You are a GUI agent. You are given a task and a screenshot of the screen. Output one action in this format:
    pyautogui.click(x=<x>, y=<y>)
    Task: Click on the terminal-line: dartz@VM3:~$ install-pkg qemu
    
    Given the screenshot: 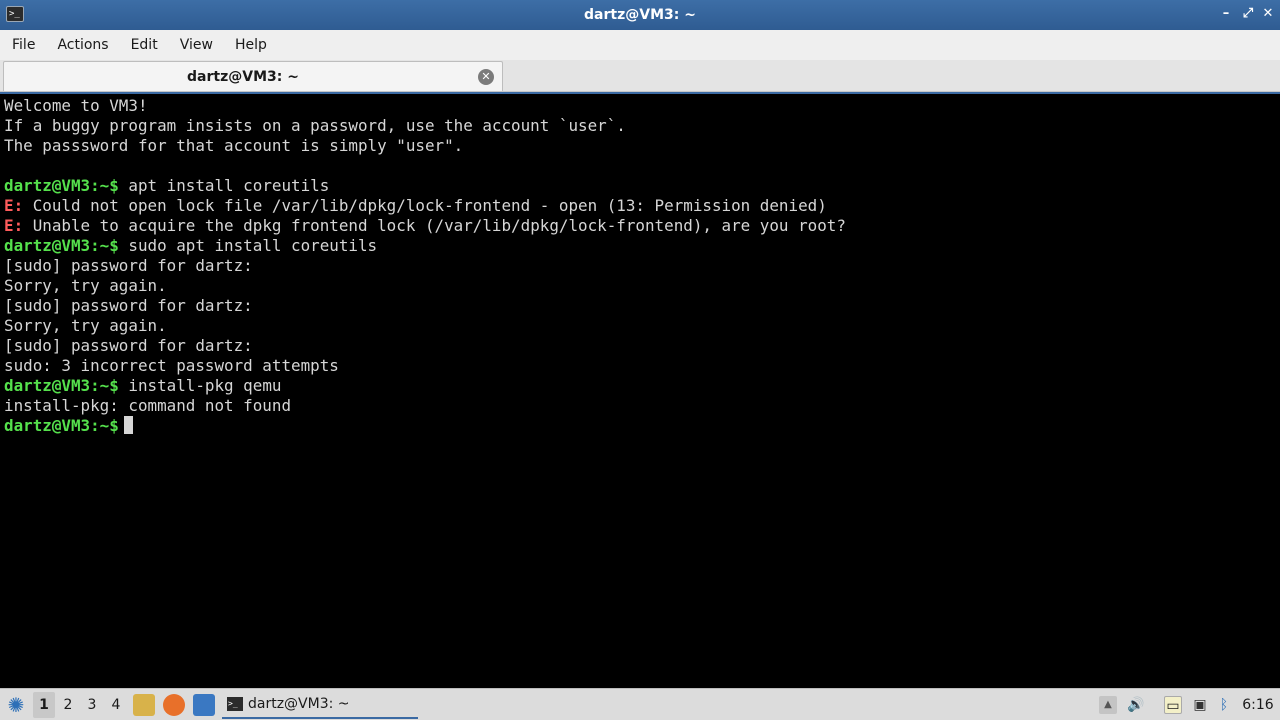 What is the action you would take?
    pyautogui.click(x=640, y=386)
    